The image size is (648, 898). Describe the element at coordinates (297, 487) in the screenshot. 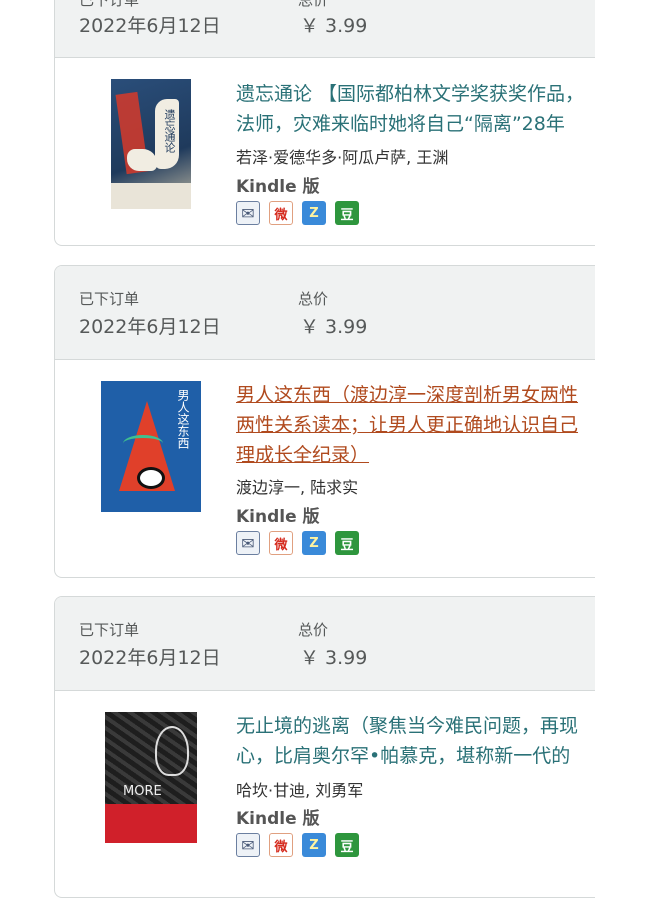

I see `book-author: 渡边淳一, 陆求实` at that location.